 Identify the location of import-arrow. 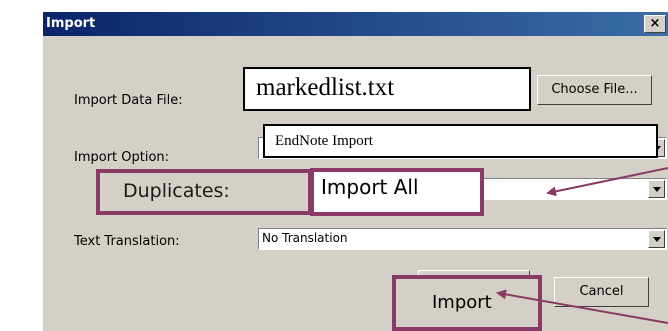
(582, 306).